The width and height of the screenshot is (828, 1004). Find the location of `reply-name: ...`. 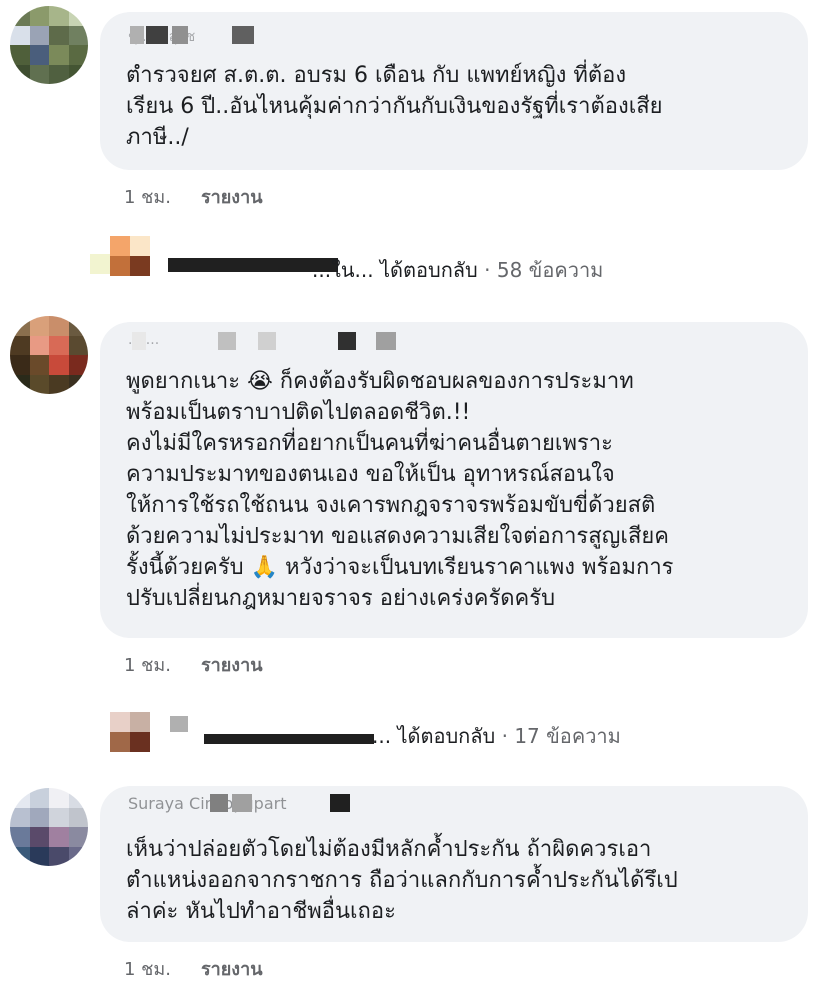

reply-name: ... is located at coordinates (381, 736).